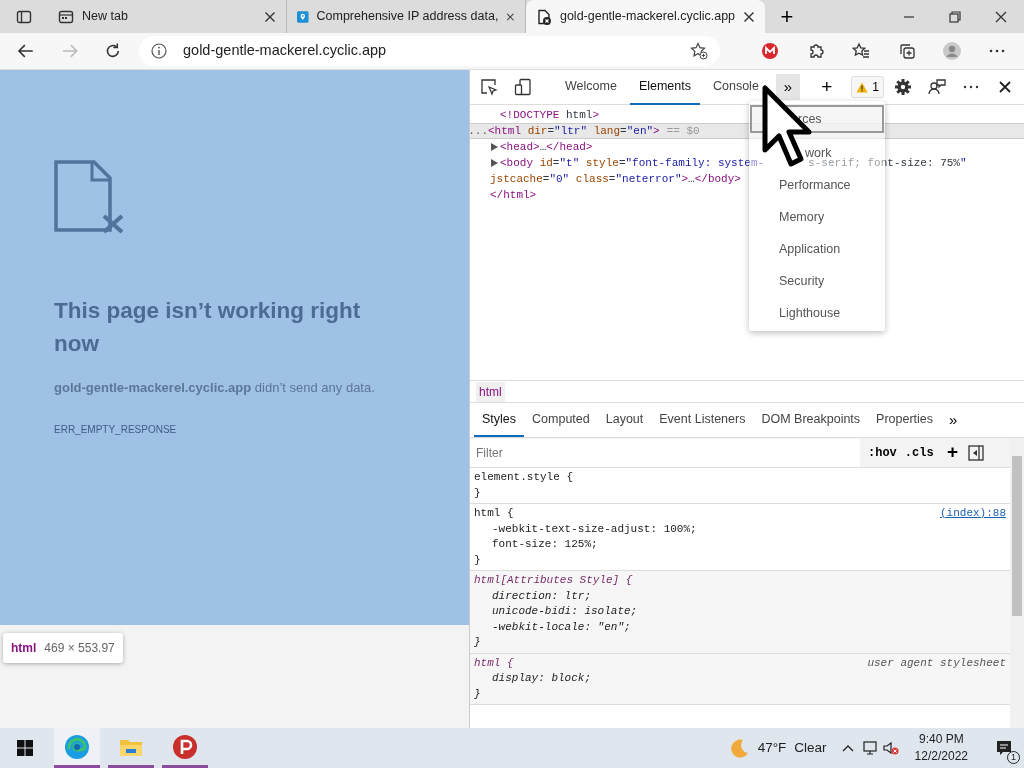 This screenshot has height=768, width=1024. Describe the element at coordinates (955, 16) in the screenshot. I see `restore-icon` at that location.